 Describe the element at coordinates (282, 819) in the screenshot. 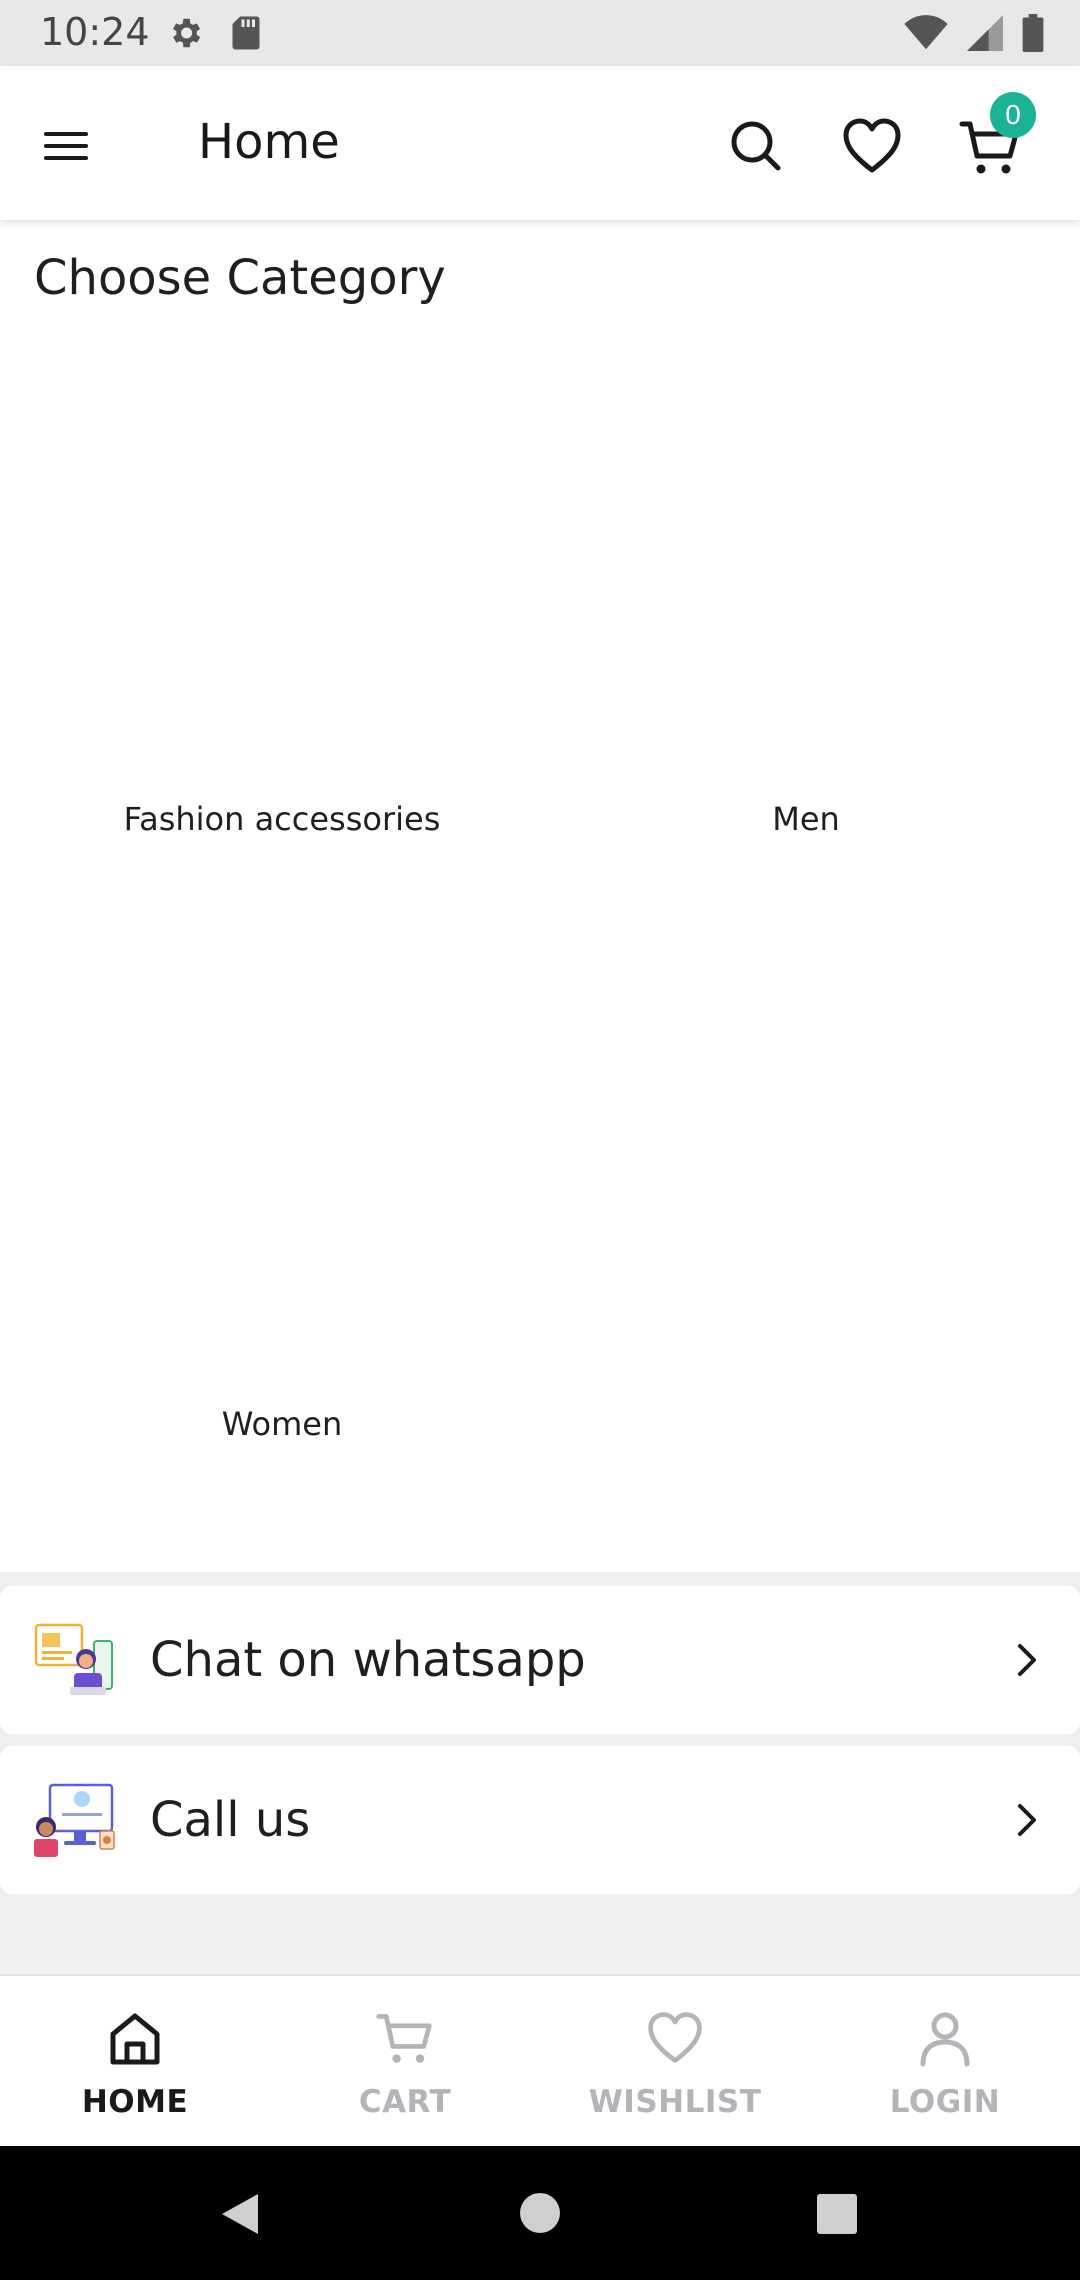

I see `category-label: Fashion accessories` at that location.